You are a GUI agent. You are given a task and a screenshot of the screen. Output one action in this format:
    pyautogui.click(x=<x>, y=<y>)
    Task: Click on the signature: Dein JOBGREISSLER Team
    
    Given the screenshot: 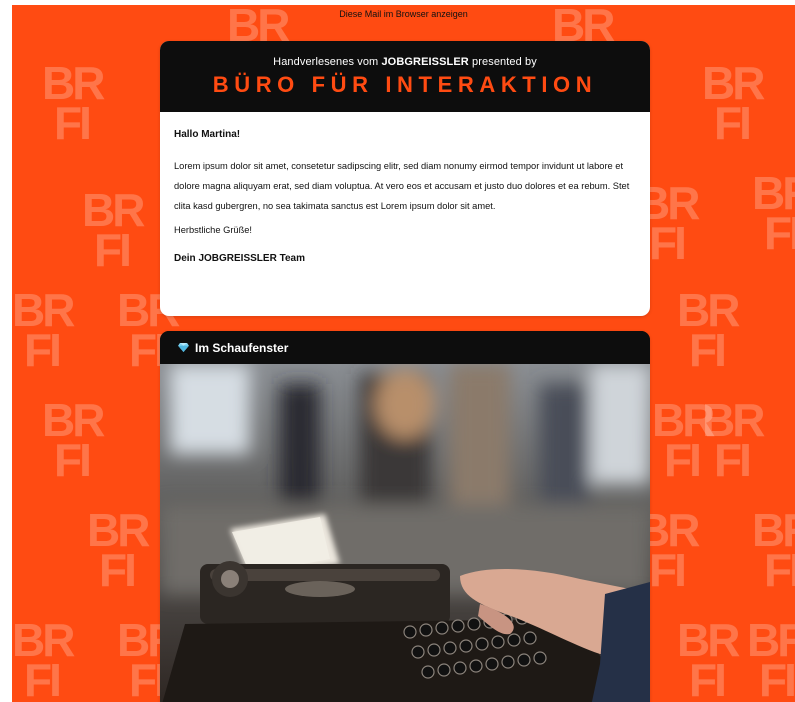 What is the action you would take?
    pyautogui.click(x=239, y=258)
    